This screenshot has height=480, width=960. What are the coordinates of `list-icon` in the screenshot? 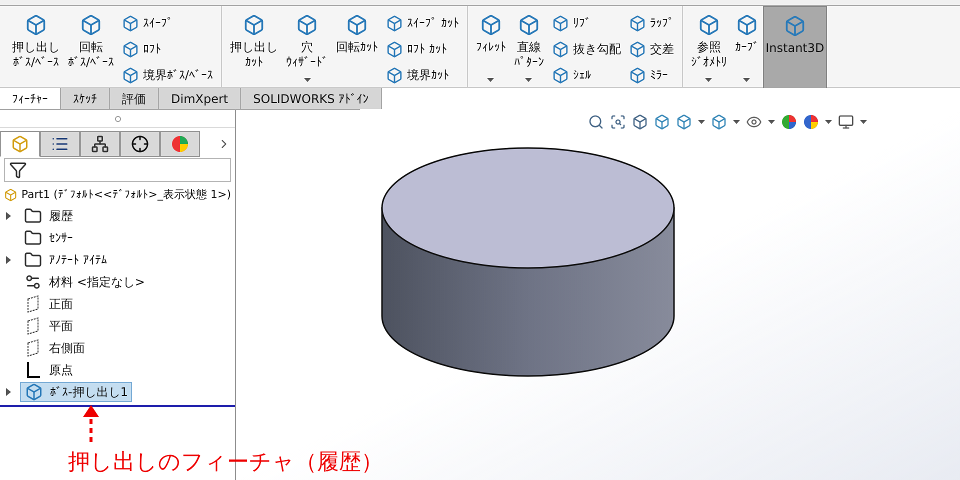 It's located at (60, 144).